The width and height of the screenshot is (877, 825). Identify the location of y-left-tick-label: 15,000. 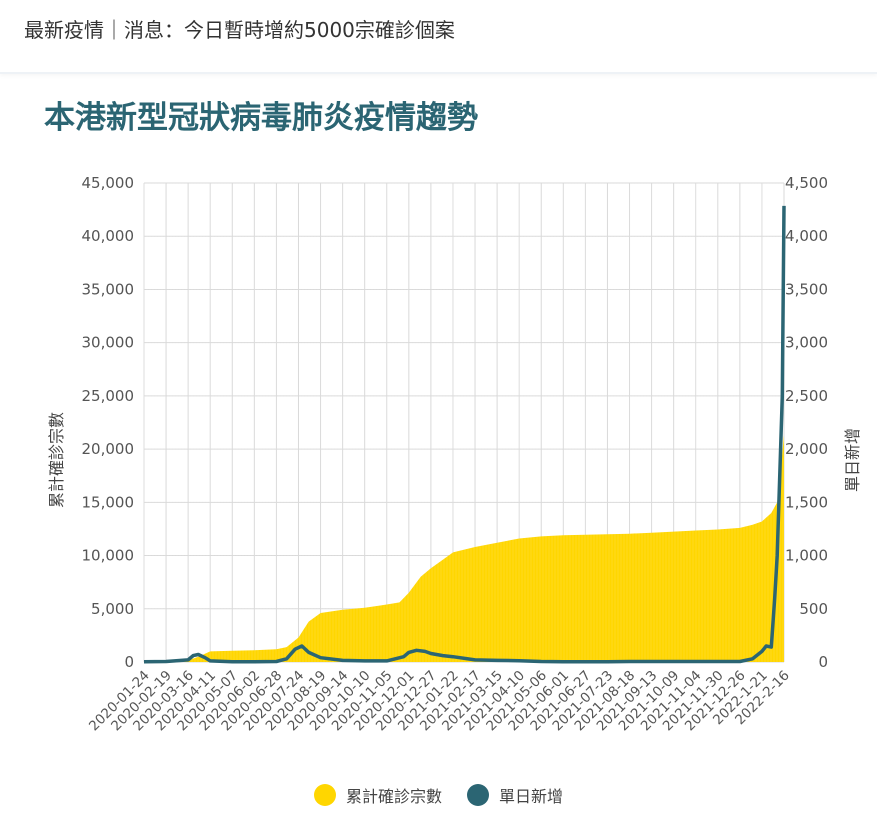
(108, 502).